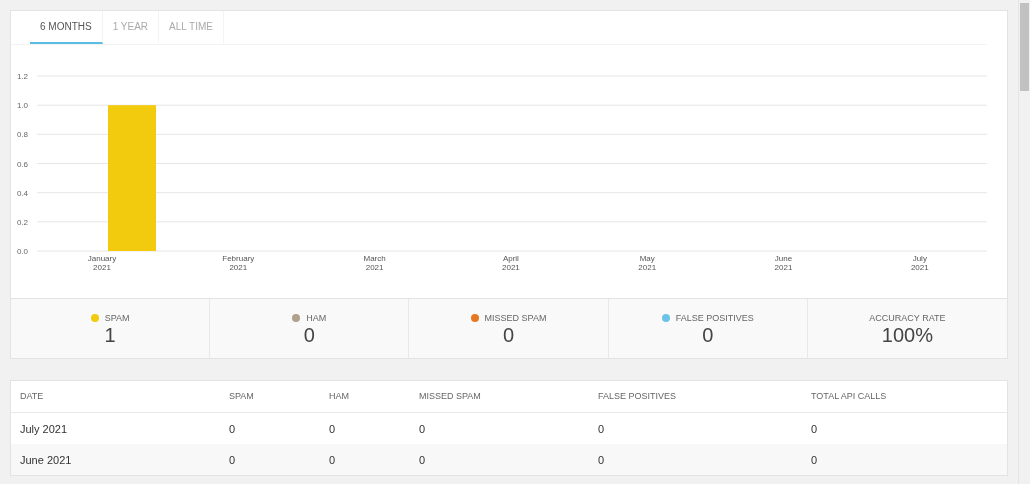 This screenshot has height=484, width=1030. What do you see at coordinates (22, 164) in the screenshot?
I see `axis-label: 0.6` at bounding box center [22, 164].